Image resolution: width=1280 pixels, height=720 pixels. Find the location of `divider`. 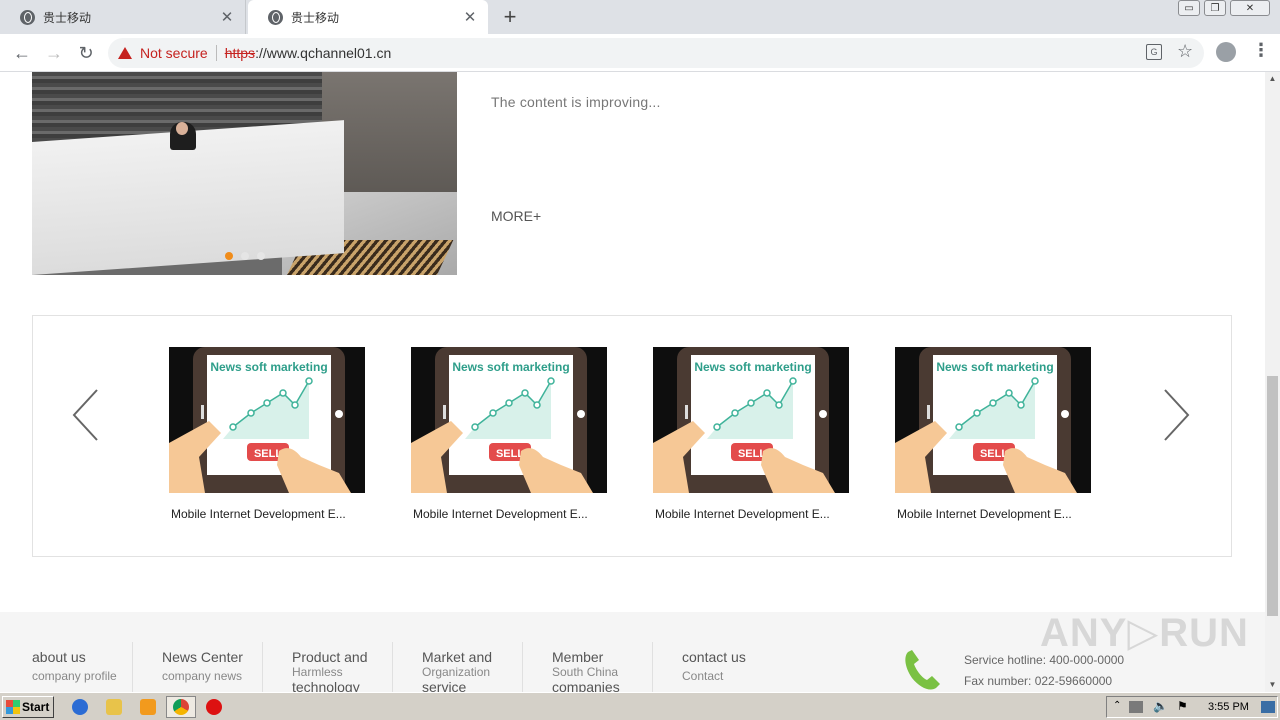

divider is located at coordinates (216, 53).